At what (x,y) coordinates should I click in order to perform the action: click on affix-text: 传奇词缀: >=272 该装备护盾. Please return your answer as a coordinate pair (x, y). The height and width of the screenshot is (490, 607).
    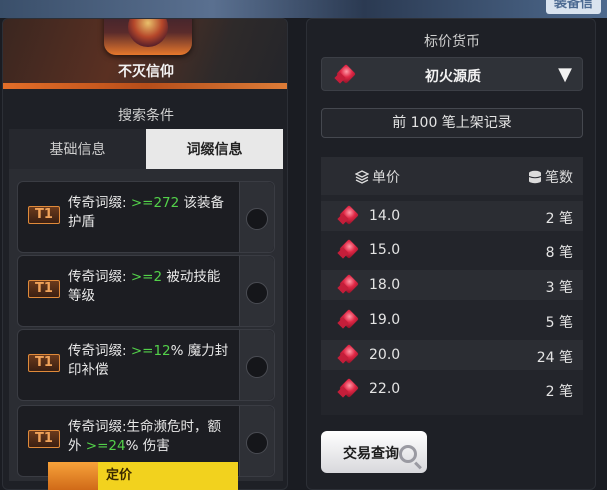
    Looking at the image, I should click on (146, 212).